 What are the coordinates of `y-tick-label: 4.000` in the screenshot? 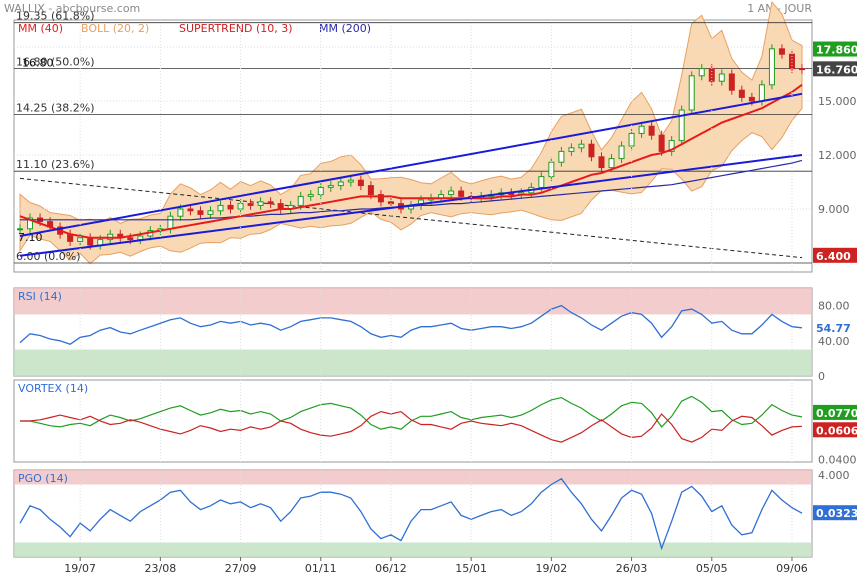 It's located at (834, 475).